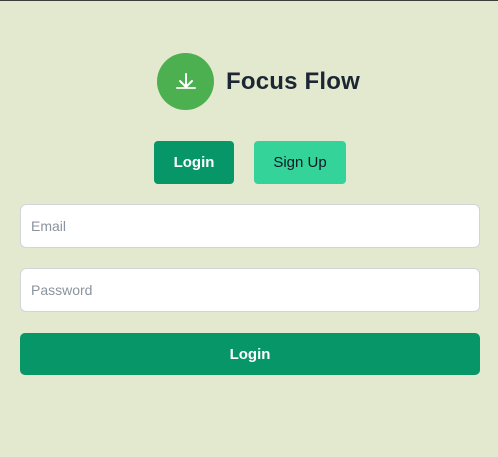 This screenshot has height=457, width=498. I want to click on password-field, so click(250, 290).